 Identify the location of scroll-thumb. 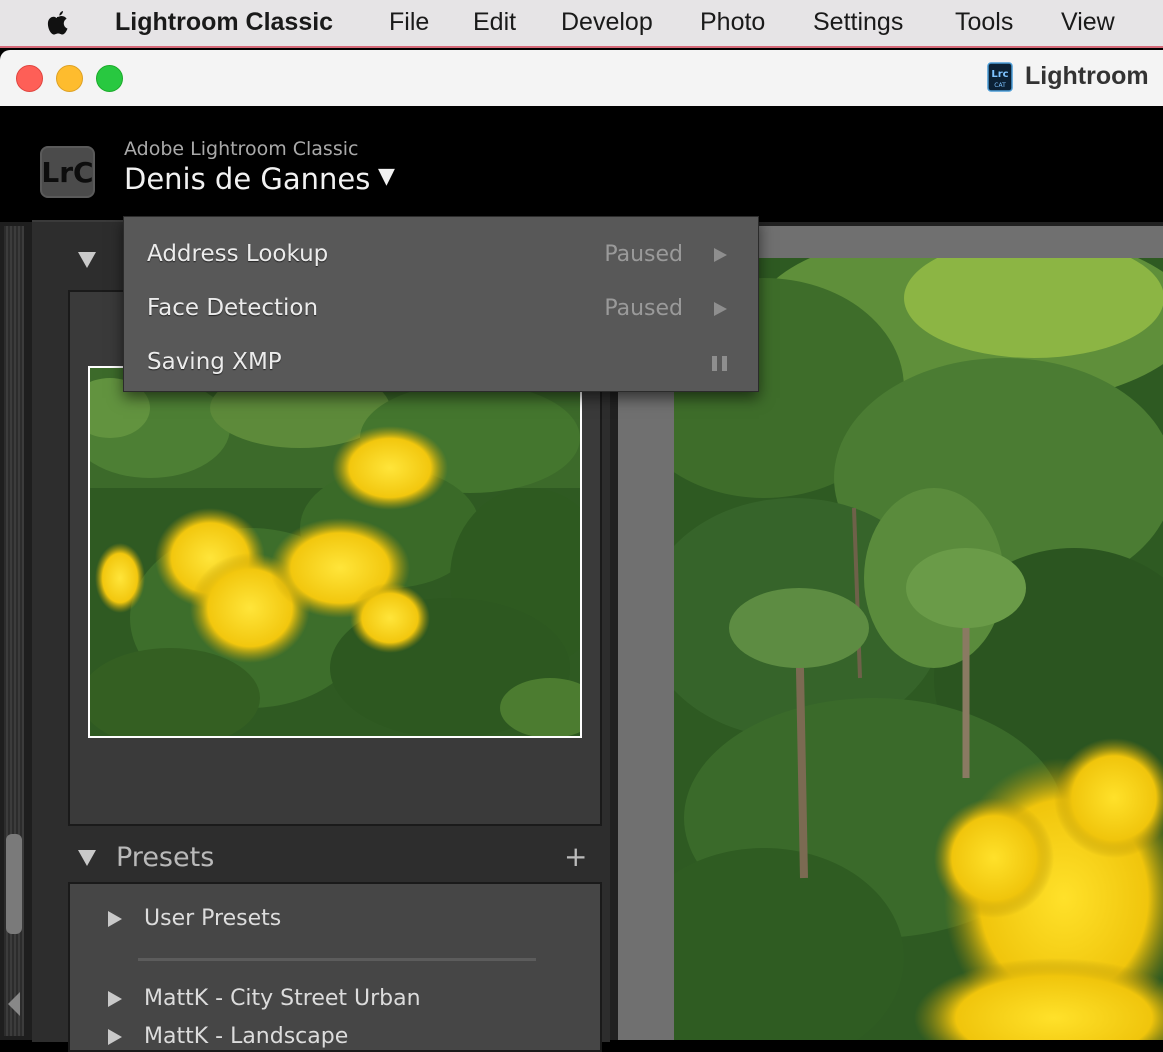
(14, 884).